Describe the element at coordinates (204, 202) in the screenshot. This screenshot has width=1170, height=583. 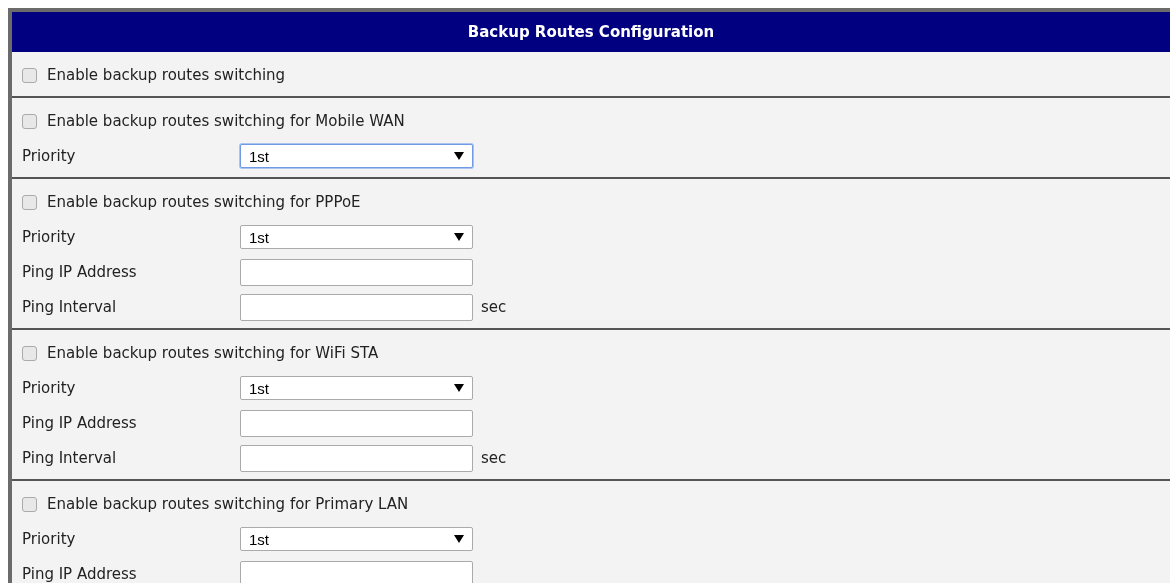
I see `checkbox-label: Enable backup routes switching for PPPoE` at that location.